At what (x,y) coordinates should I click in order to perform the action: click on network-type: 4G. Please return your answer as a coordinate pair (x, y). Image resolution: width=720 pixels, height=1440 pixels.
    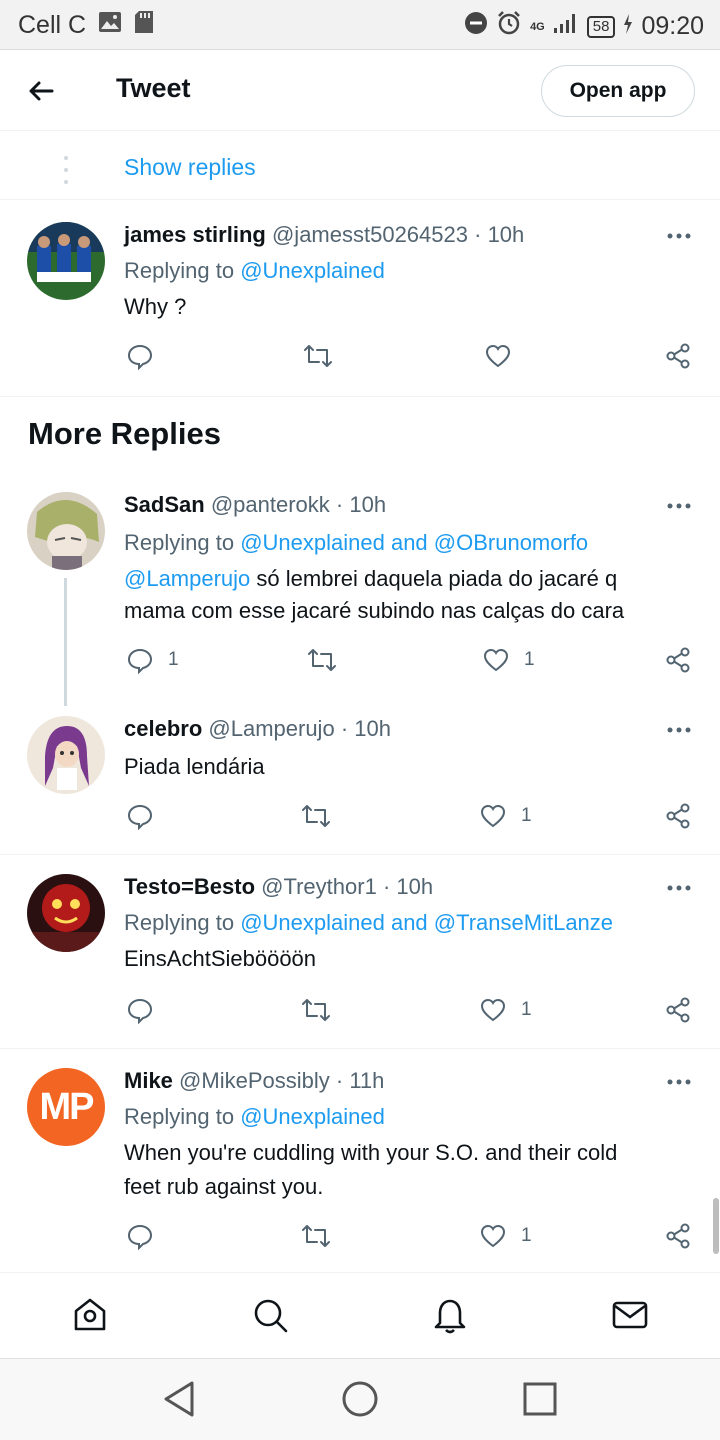
    Looking at the image, I should click on (537, 26).